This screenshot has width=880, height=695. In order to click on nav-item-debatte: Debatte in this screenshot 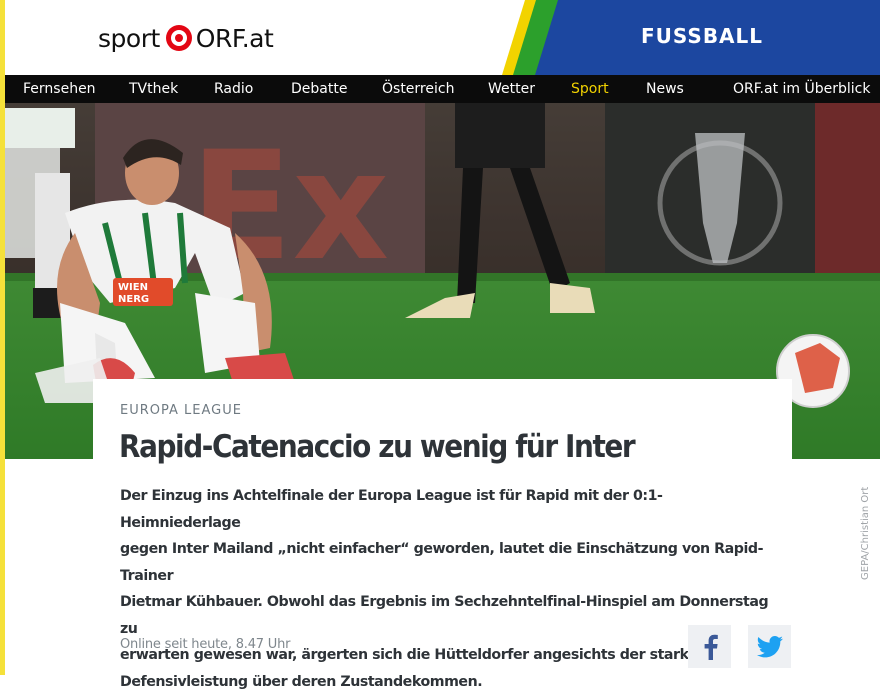, I will do `click(319, 89)`.